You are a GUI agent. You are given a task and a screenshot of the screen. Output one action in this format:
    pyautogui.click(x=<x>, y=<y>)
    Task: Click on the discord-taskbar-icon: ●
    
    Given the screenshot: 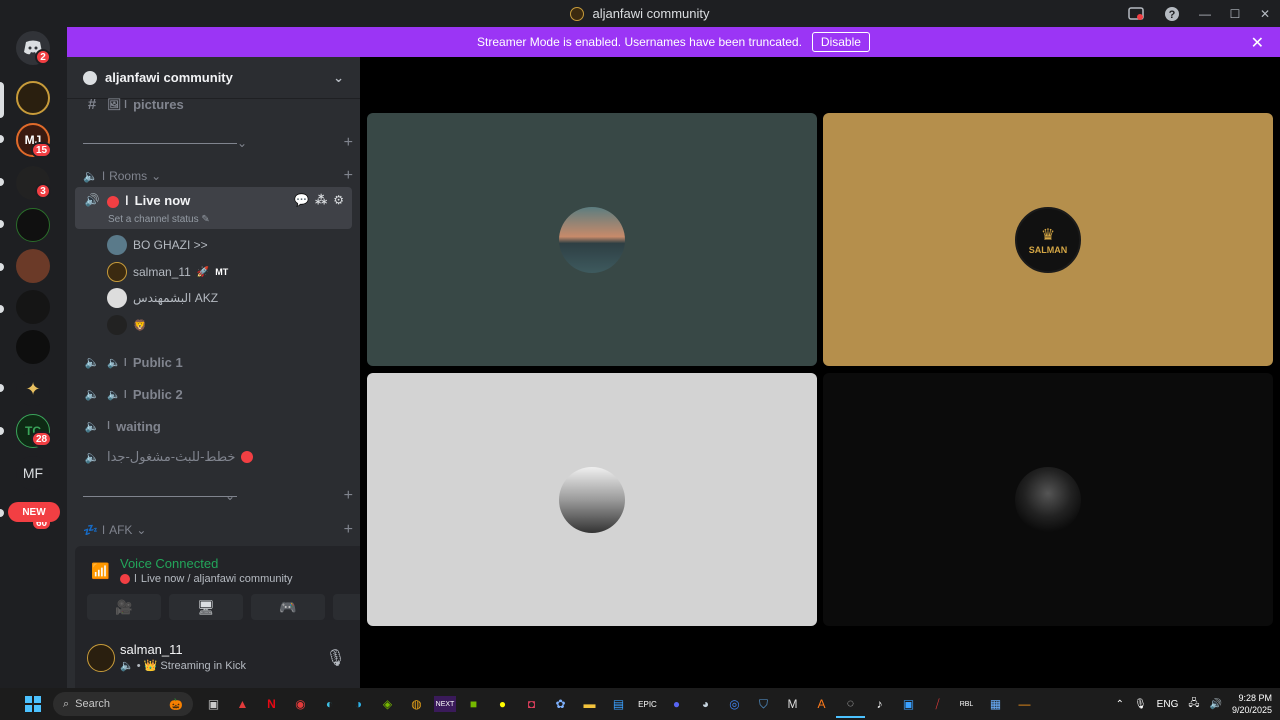 What is the action you would take?
    pyautogui.click(x=676, y=704)
    